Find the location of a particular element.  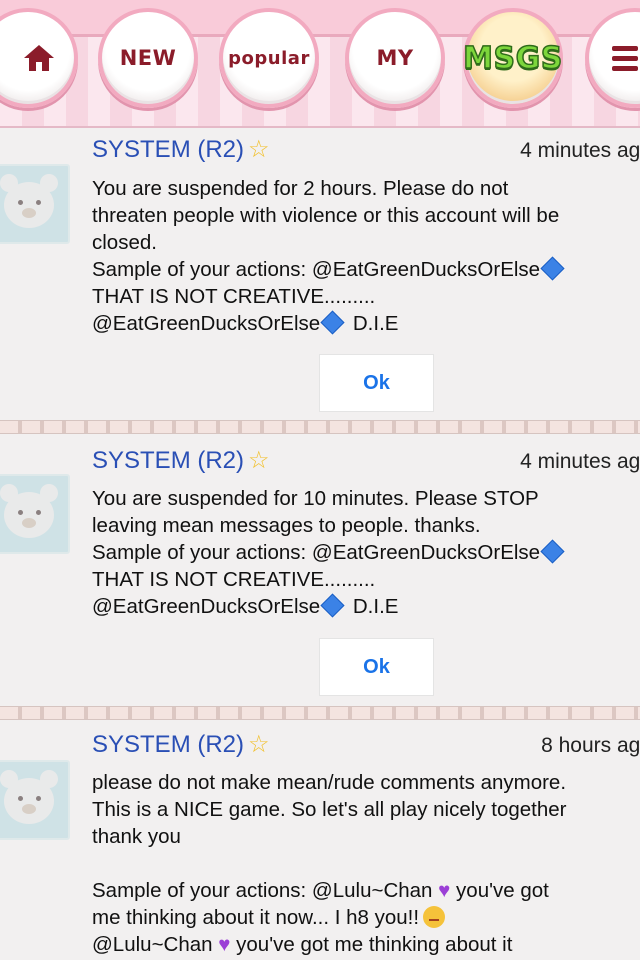

msgs-tab-button: MSGS is located at coordinates (512, 58).